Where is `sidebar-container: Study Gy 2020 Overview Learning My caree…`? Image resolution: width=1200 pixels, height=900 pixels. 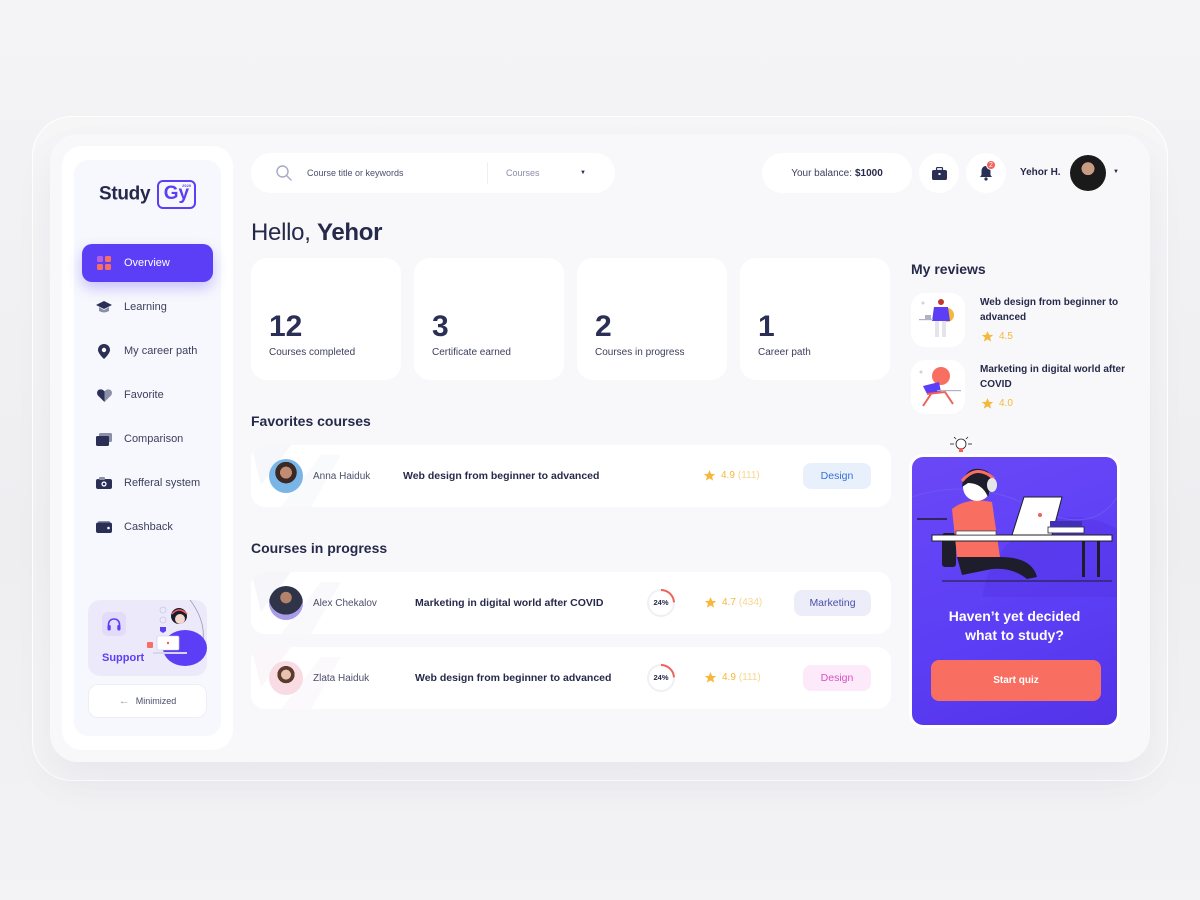
sidebar-container: Study Gy 2020 Overview Learning My caree… is located at coordinates (147, 448).